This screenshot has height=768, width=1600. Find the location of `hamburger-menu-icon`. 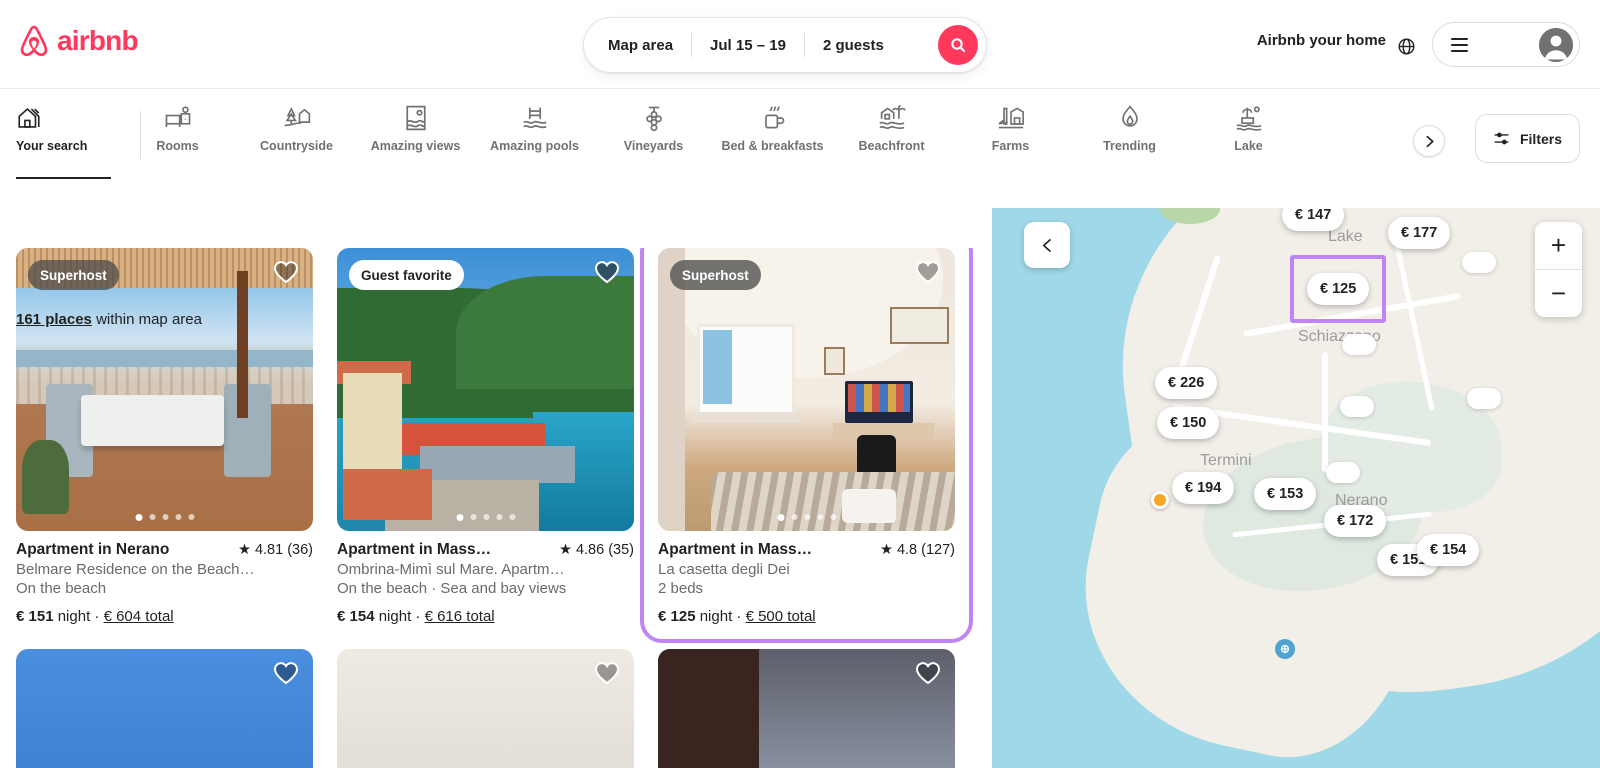

hamburger-menu-icon is located at coordinates (1459, 44).